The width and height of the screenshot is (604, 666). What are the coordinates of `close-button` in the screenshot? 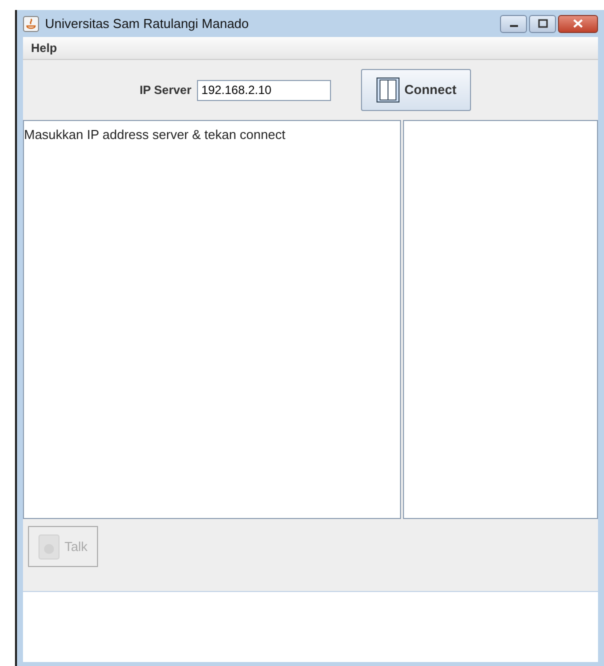 It's located at (578, 23).